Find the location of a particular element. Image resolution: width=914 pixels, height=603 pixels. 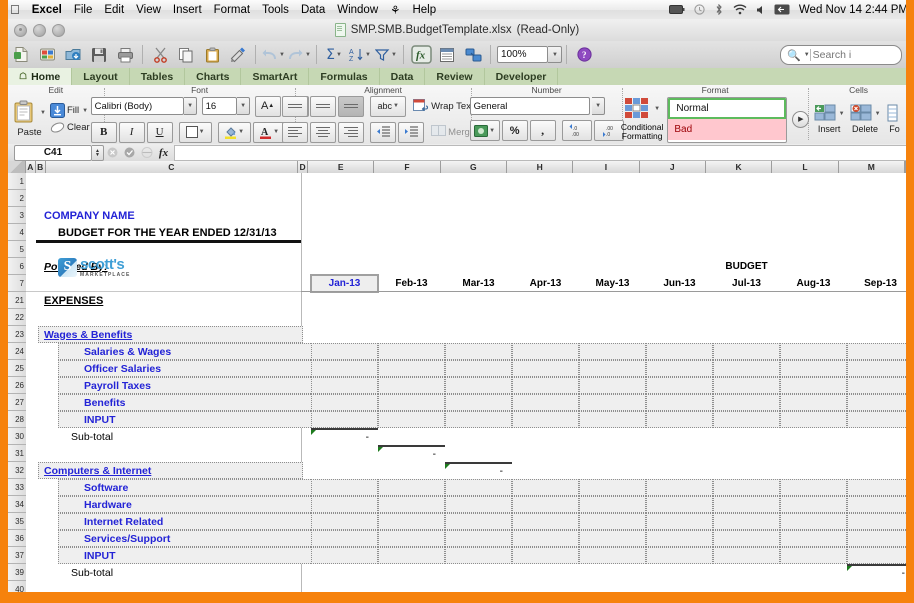

input-cell-1-2-I is located at coordinates (612, 521).